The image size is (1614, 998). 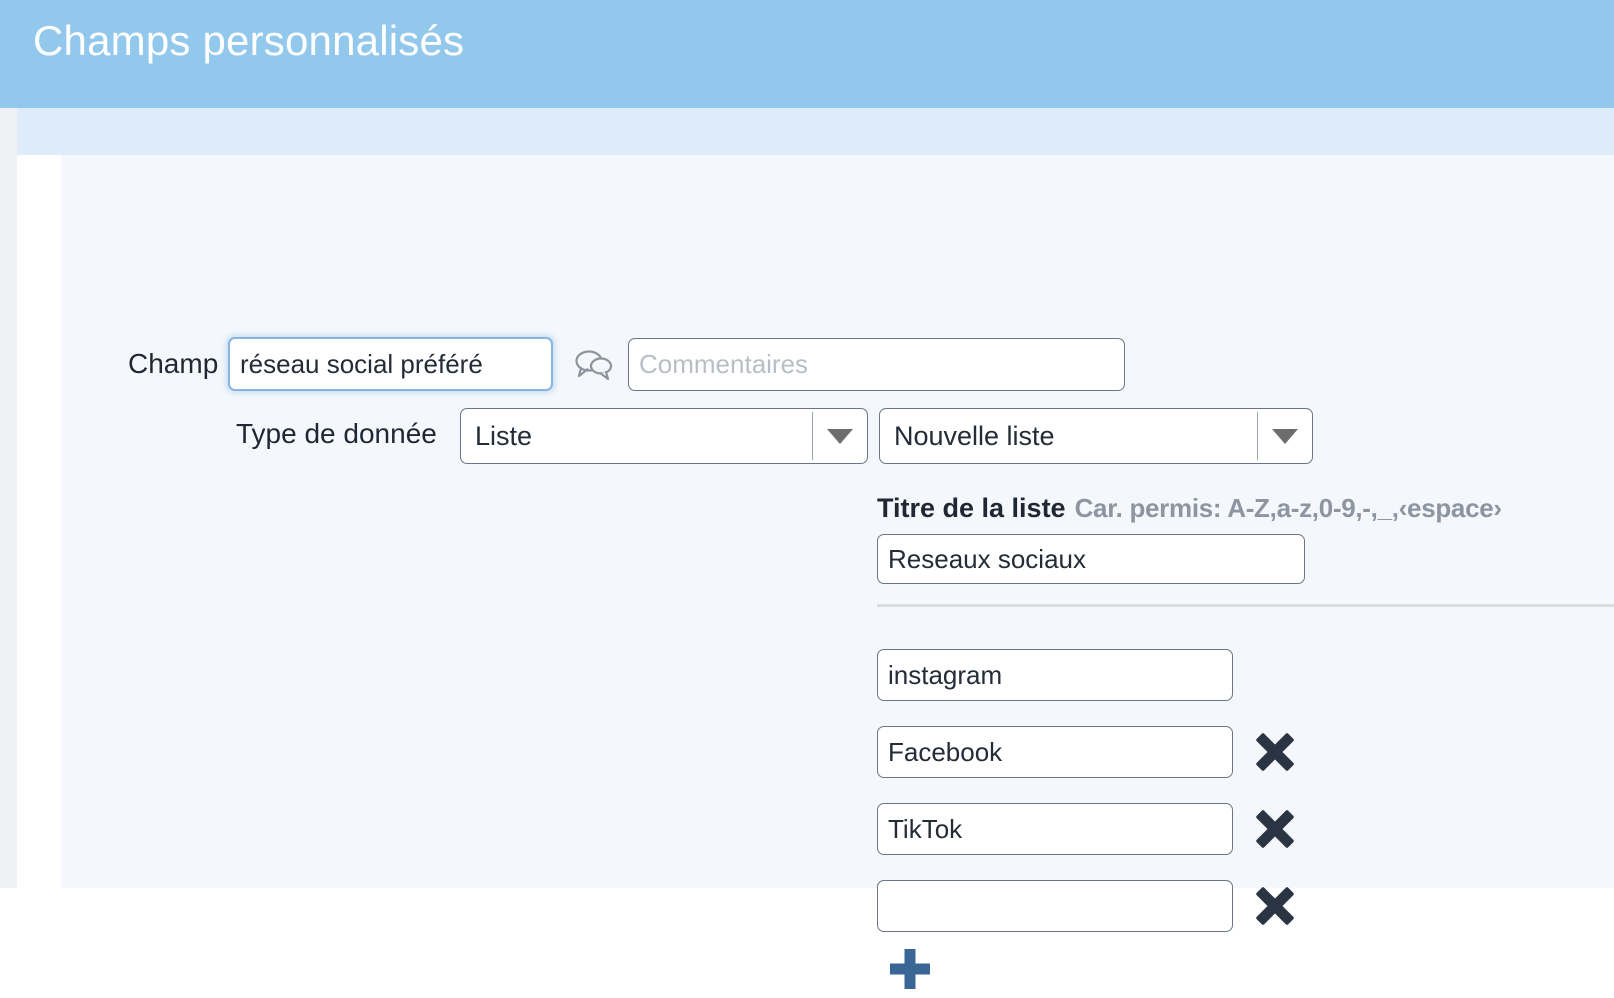 I want to click on list-options-container, so click(x=1112, y=803).